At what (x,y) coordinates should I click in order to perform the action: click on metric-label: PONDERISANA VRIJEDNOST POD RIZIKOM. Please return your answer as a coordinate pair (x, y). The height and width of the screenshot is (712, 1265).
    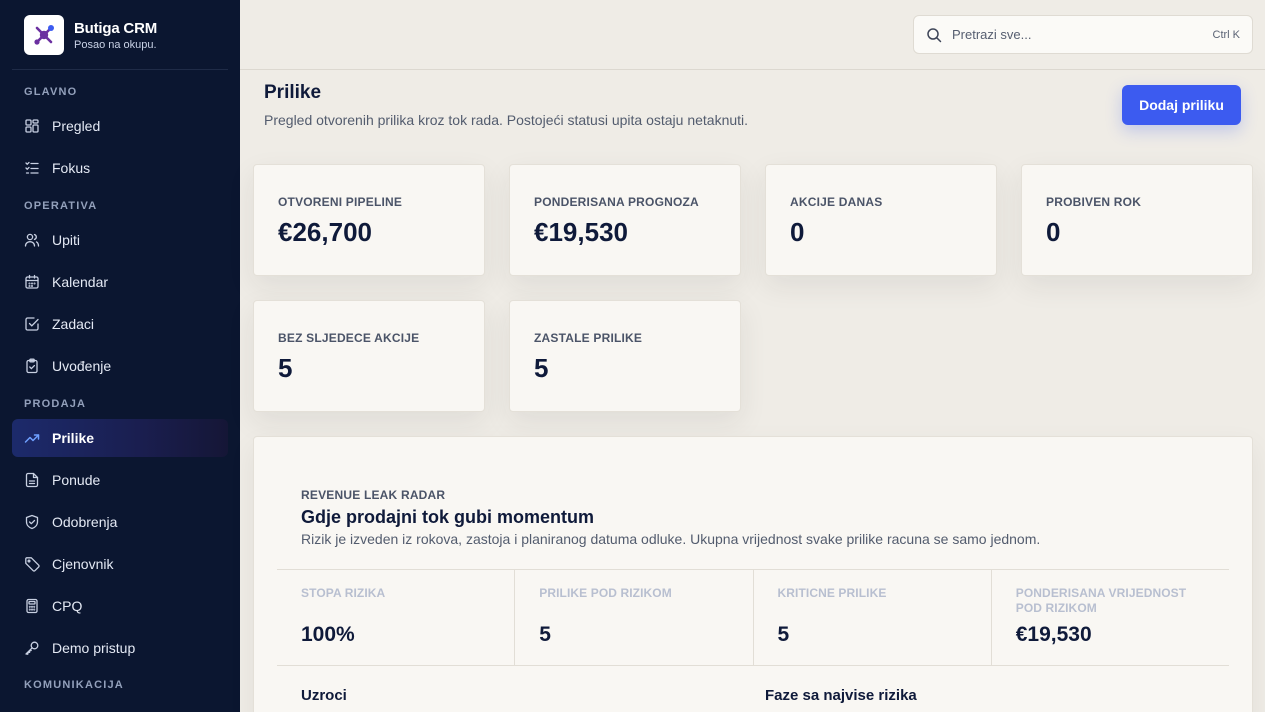
    Looking at the image, I should click on (1101, 600).